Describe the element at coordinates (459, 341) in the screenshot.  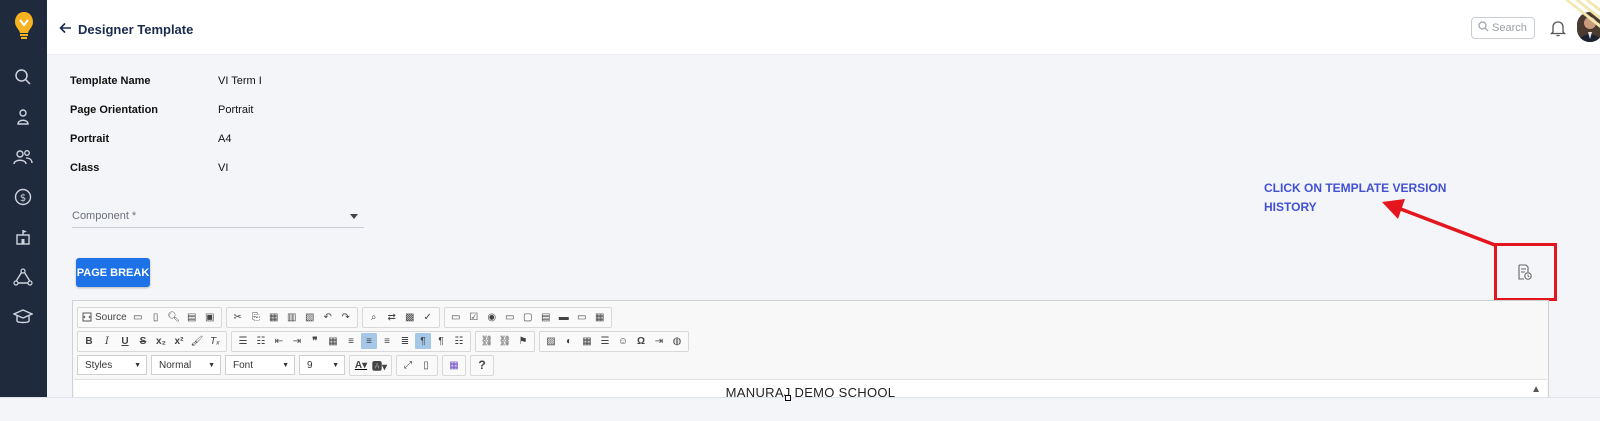
I see `language-icon: ☷` at that location.